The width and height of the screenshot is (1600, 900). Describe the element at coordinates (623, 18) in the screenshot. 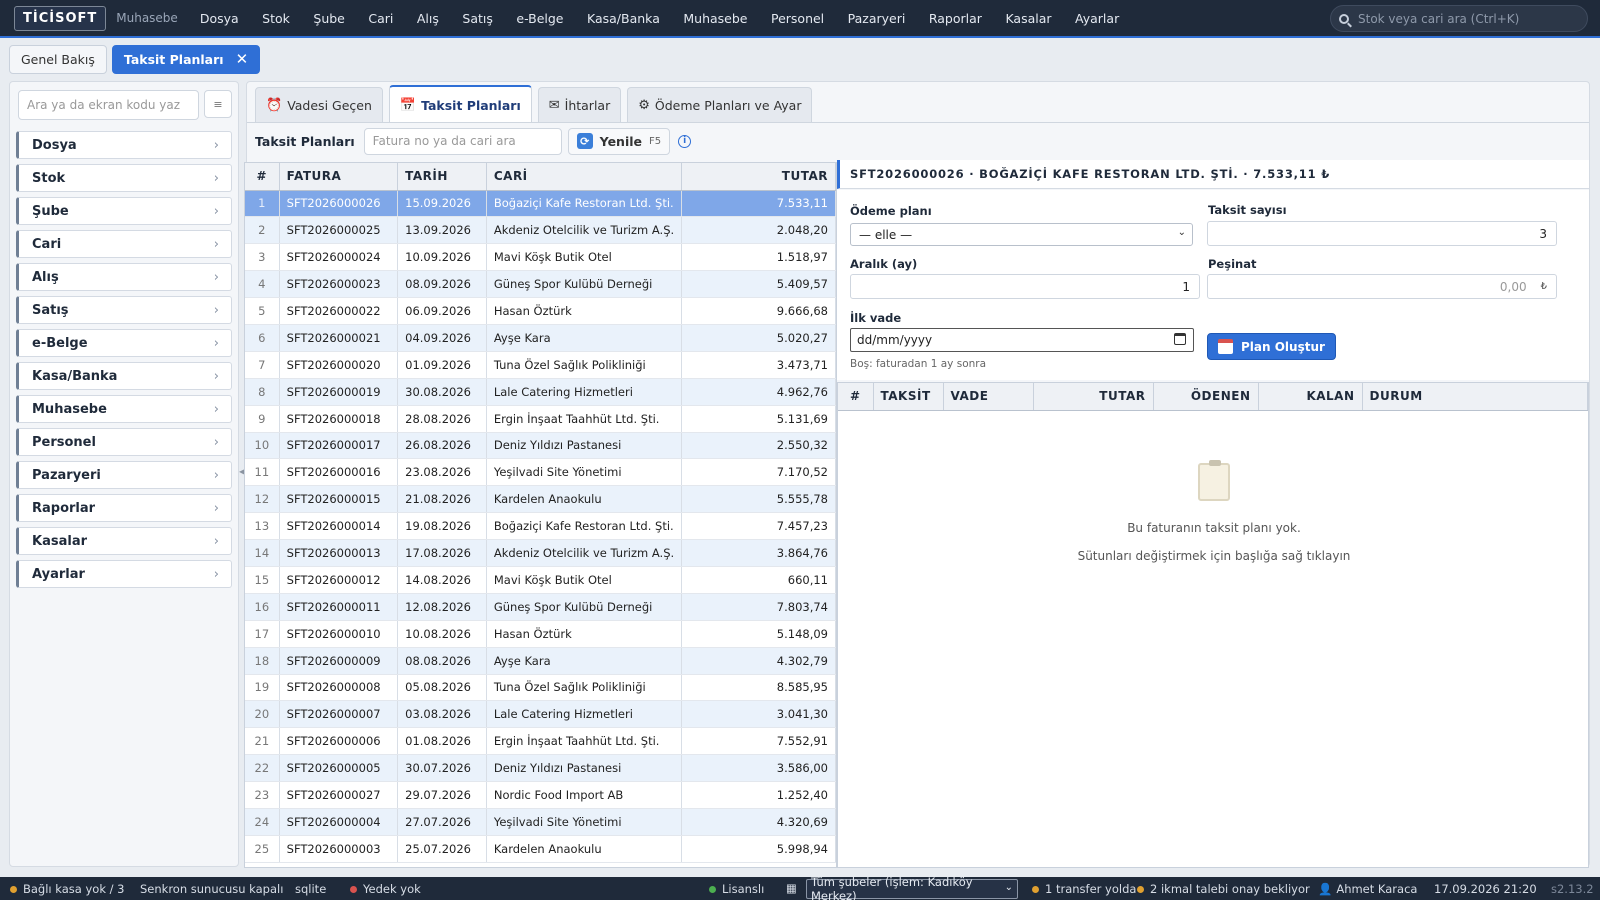

I see `top-menu-kasa-banka: Kasa/Banka` at that location.